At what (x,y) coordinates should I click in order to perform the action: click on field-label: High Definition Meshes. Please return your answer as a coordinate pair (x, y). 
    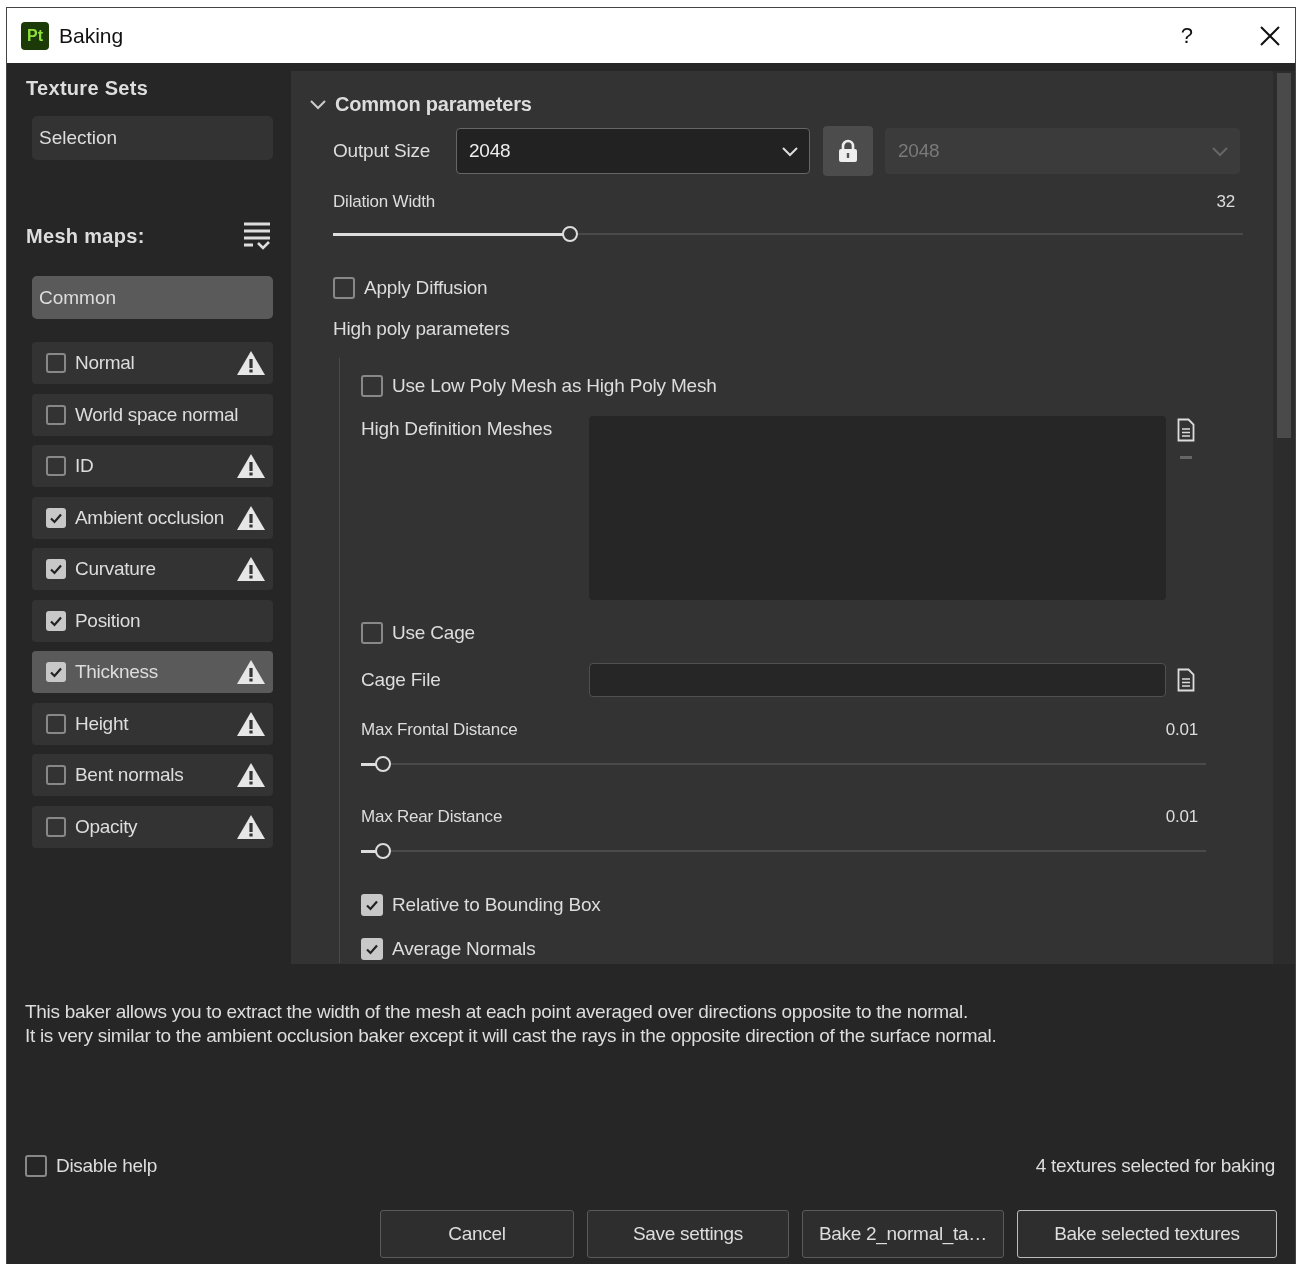
    Looking at the image, I should click on (457, 429).